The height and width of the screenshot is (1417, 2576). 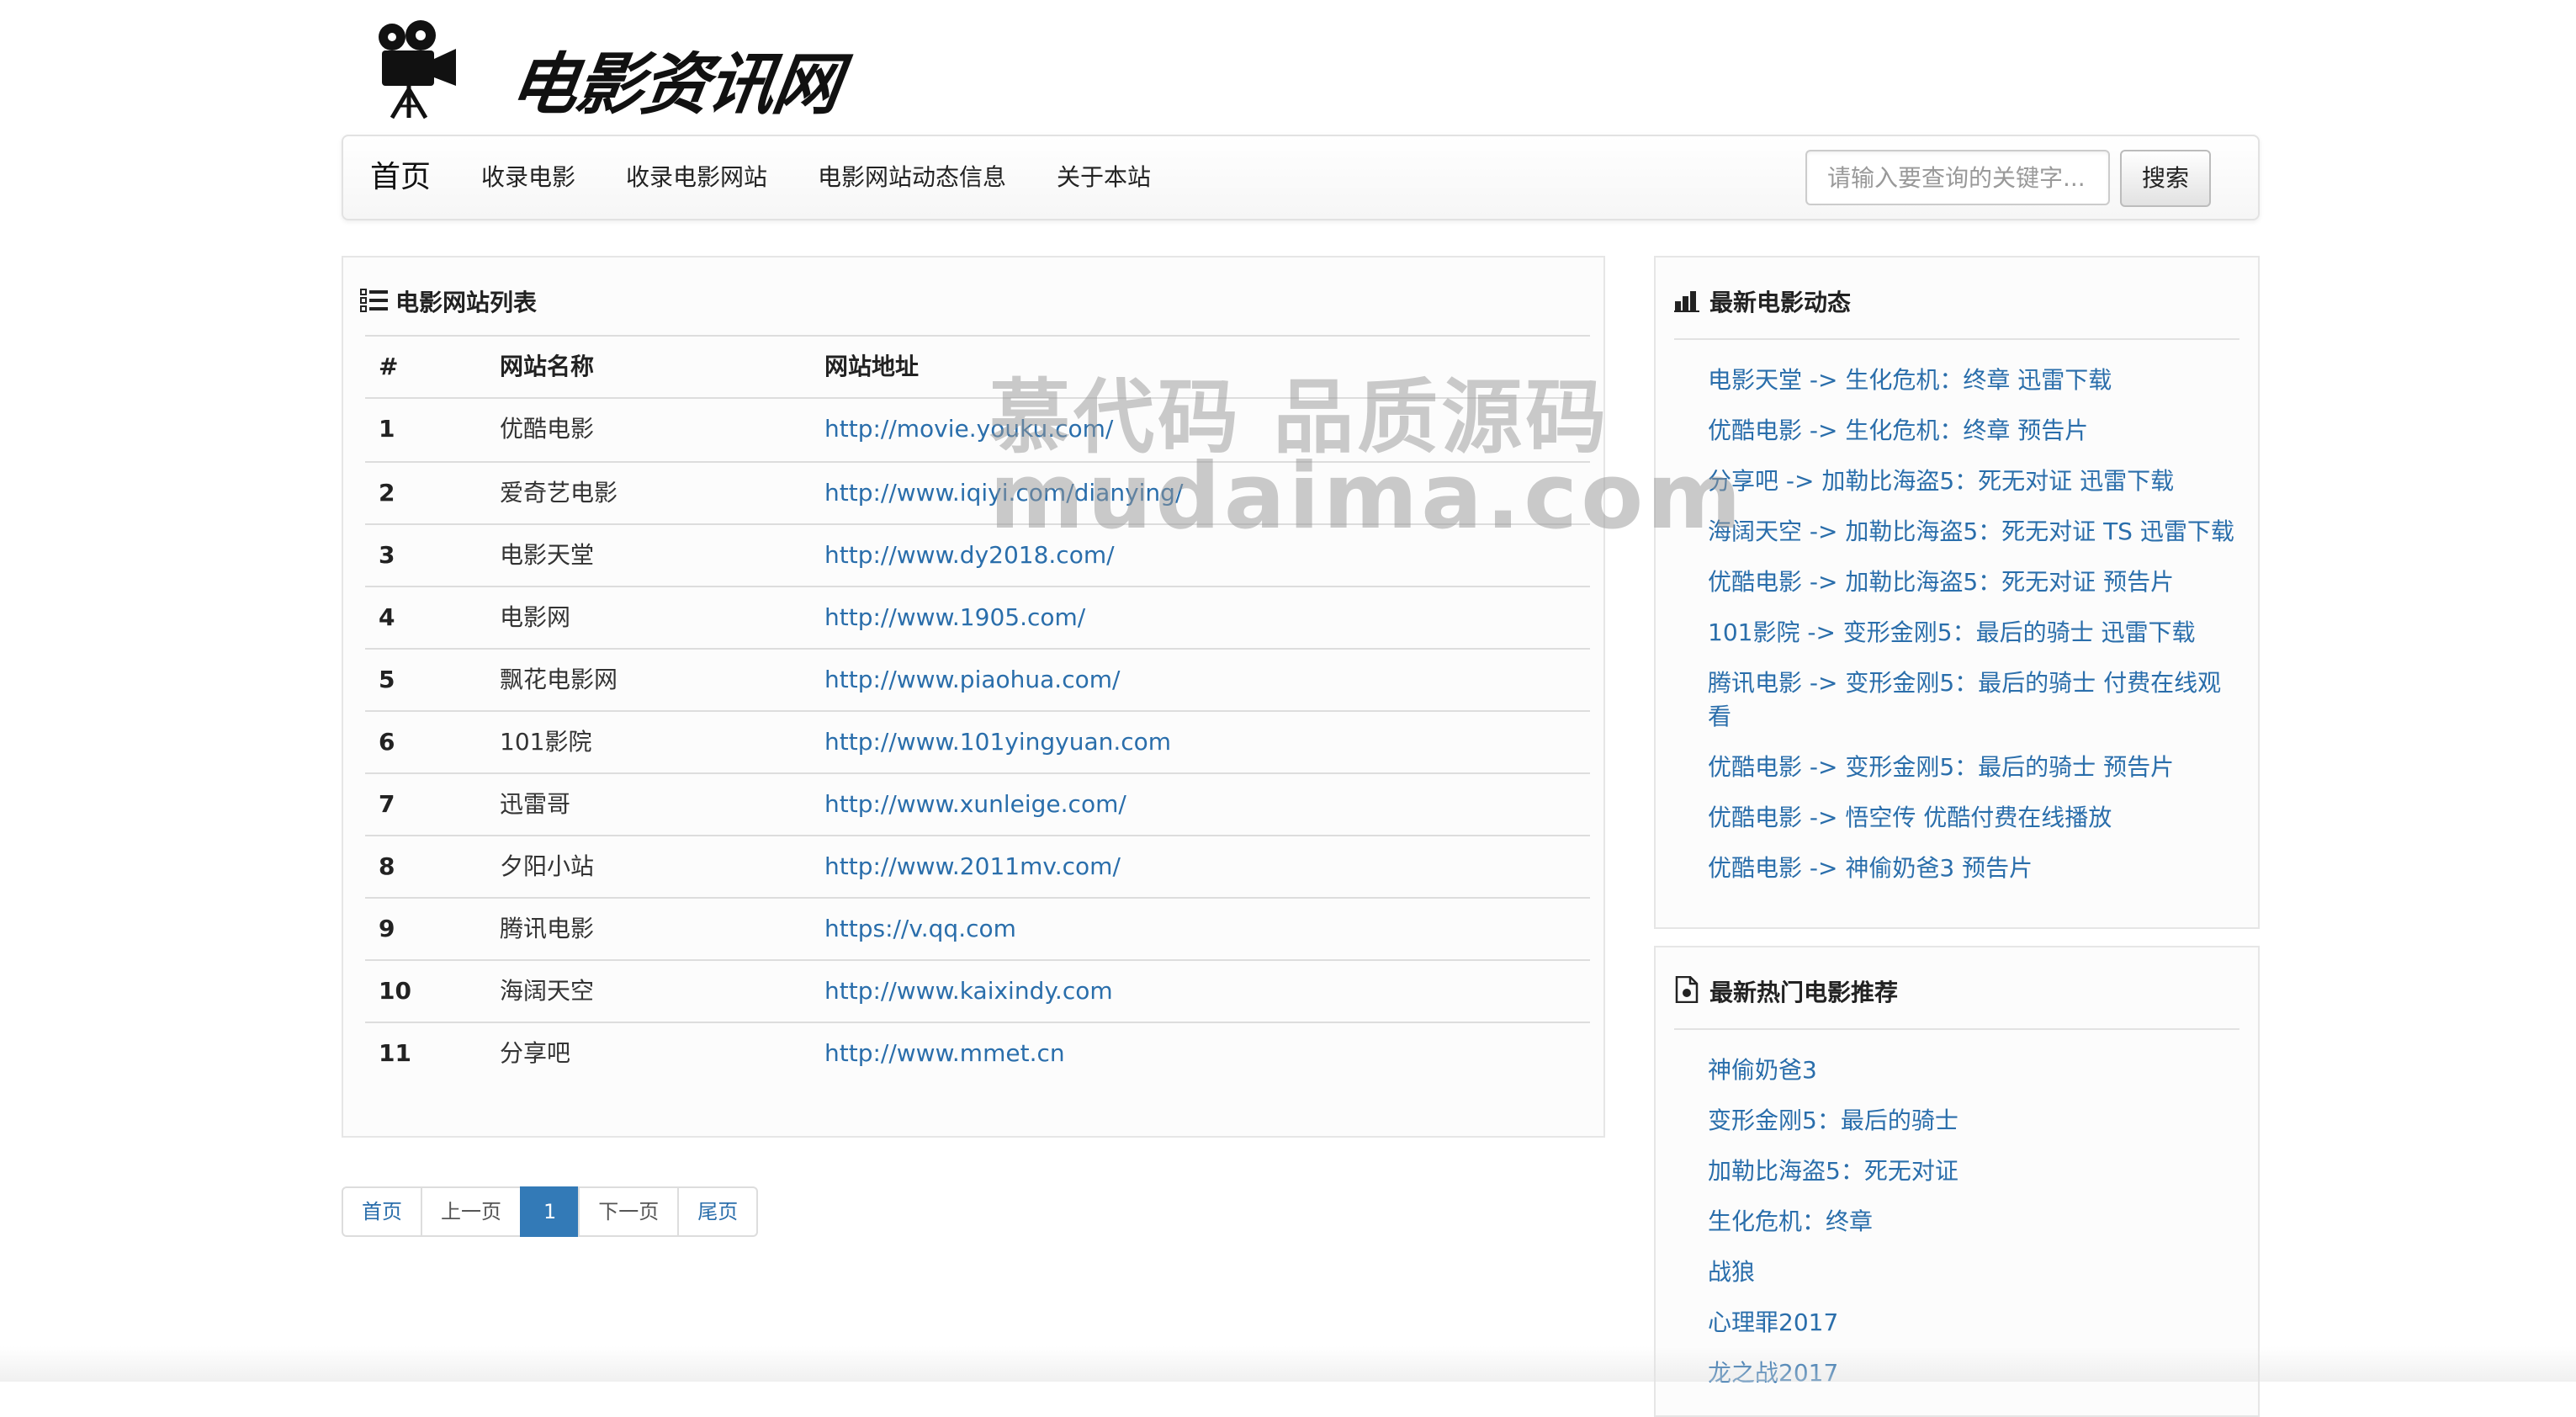 What do you see at coordinates (696, 177) in the screenshot?
I see `nav-movie-sites: 收录电影网站` at bounding box center [696, 177].